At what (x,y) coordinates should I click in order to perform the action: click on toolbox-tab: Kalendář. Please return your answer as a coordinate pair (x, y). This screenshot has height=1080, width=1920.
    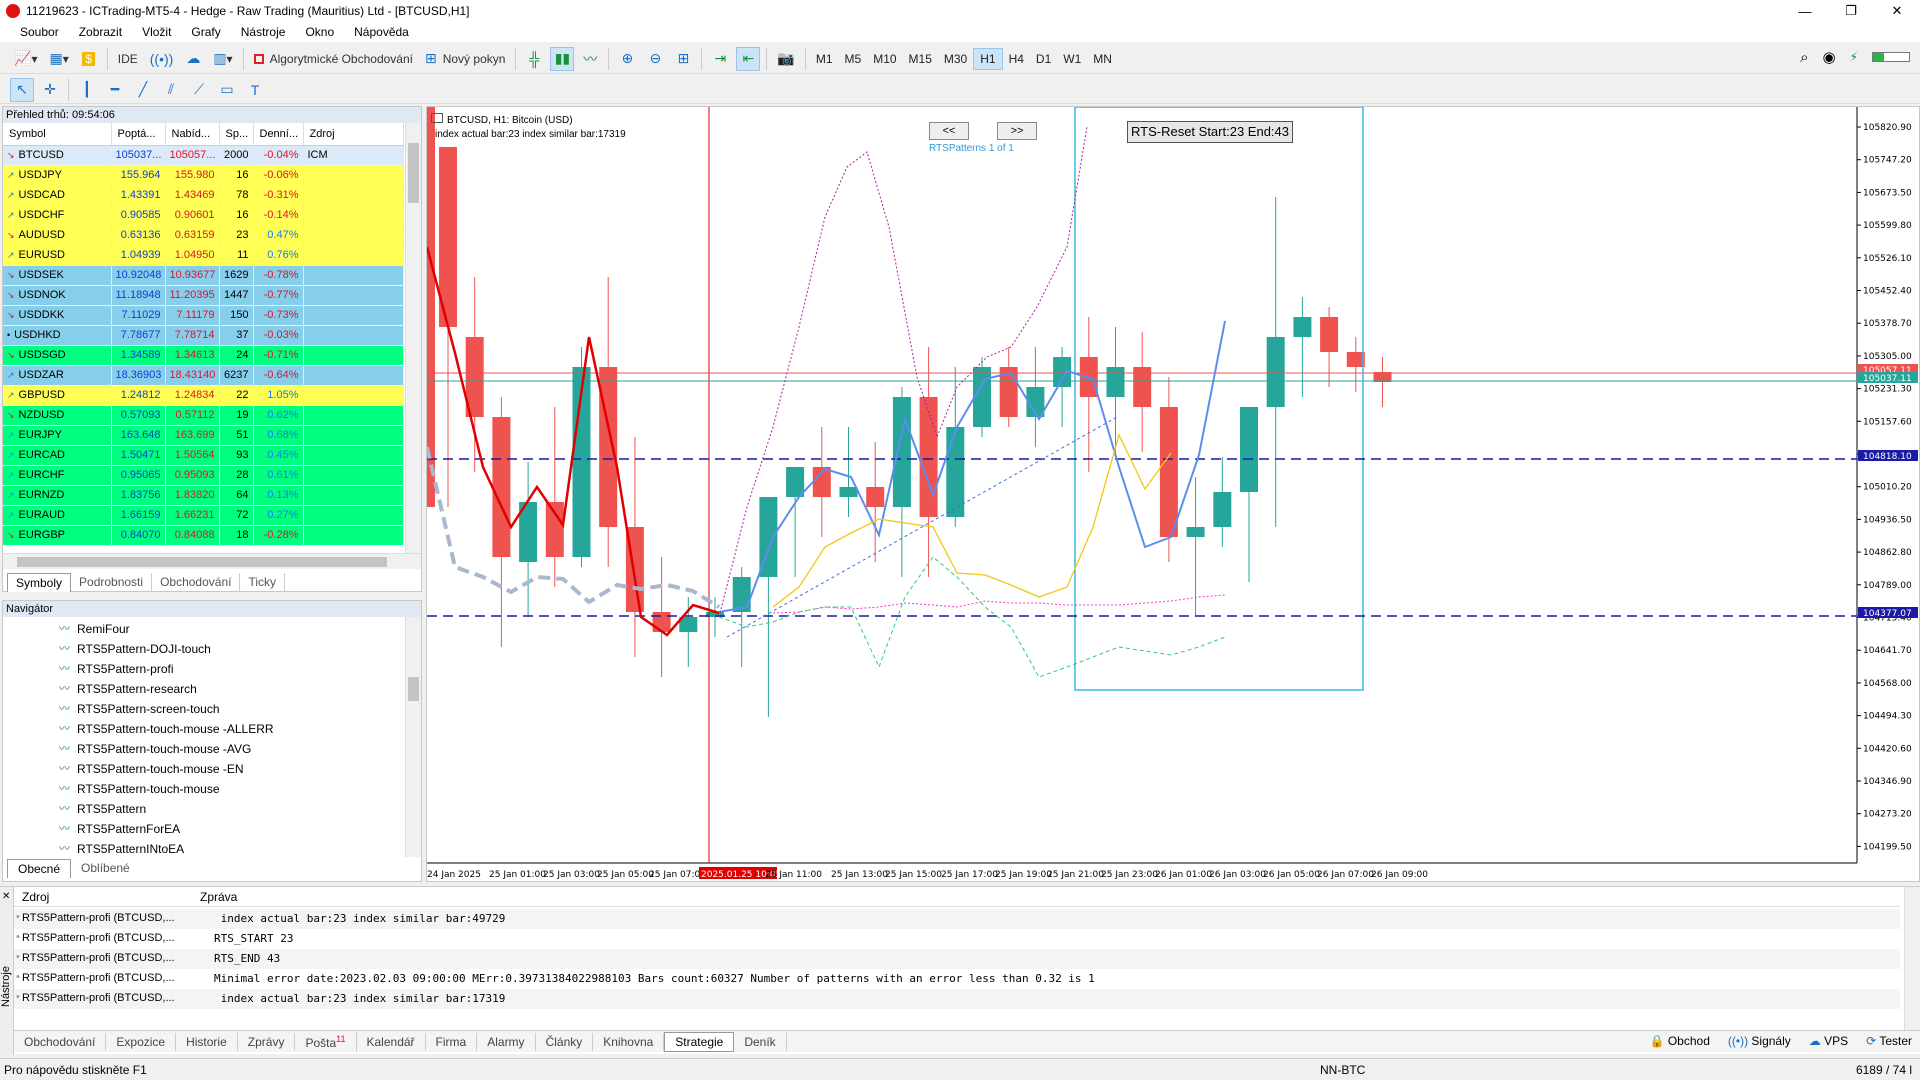
    Looking at the image, I should click on (391, 1041).